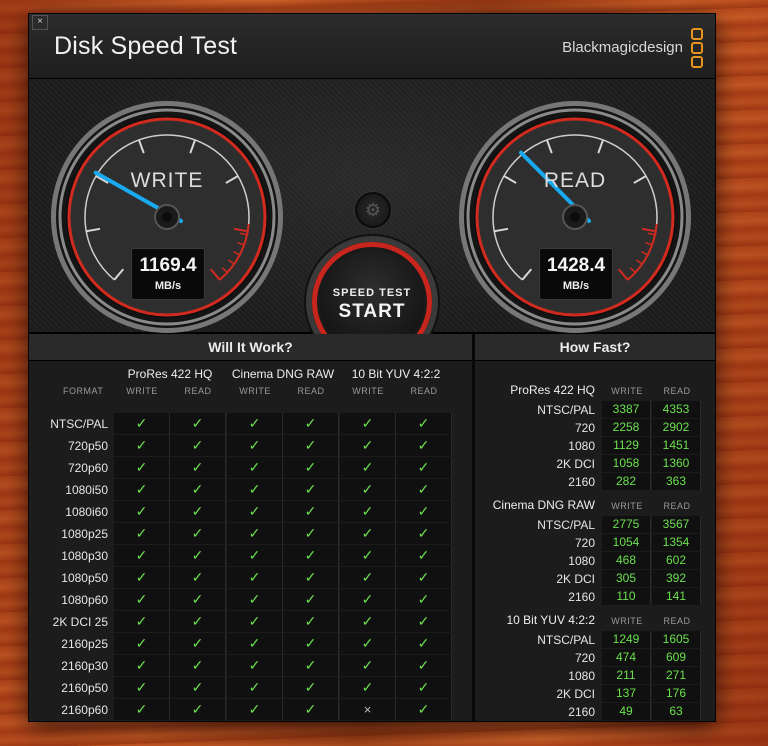 The image size is (768, 746). Describe the element at coordinates (626, 675) in the screenshot. I see `how-fast-write-value: 211` at that location.